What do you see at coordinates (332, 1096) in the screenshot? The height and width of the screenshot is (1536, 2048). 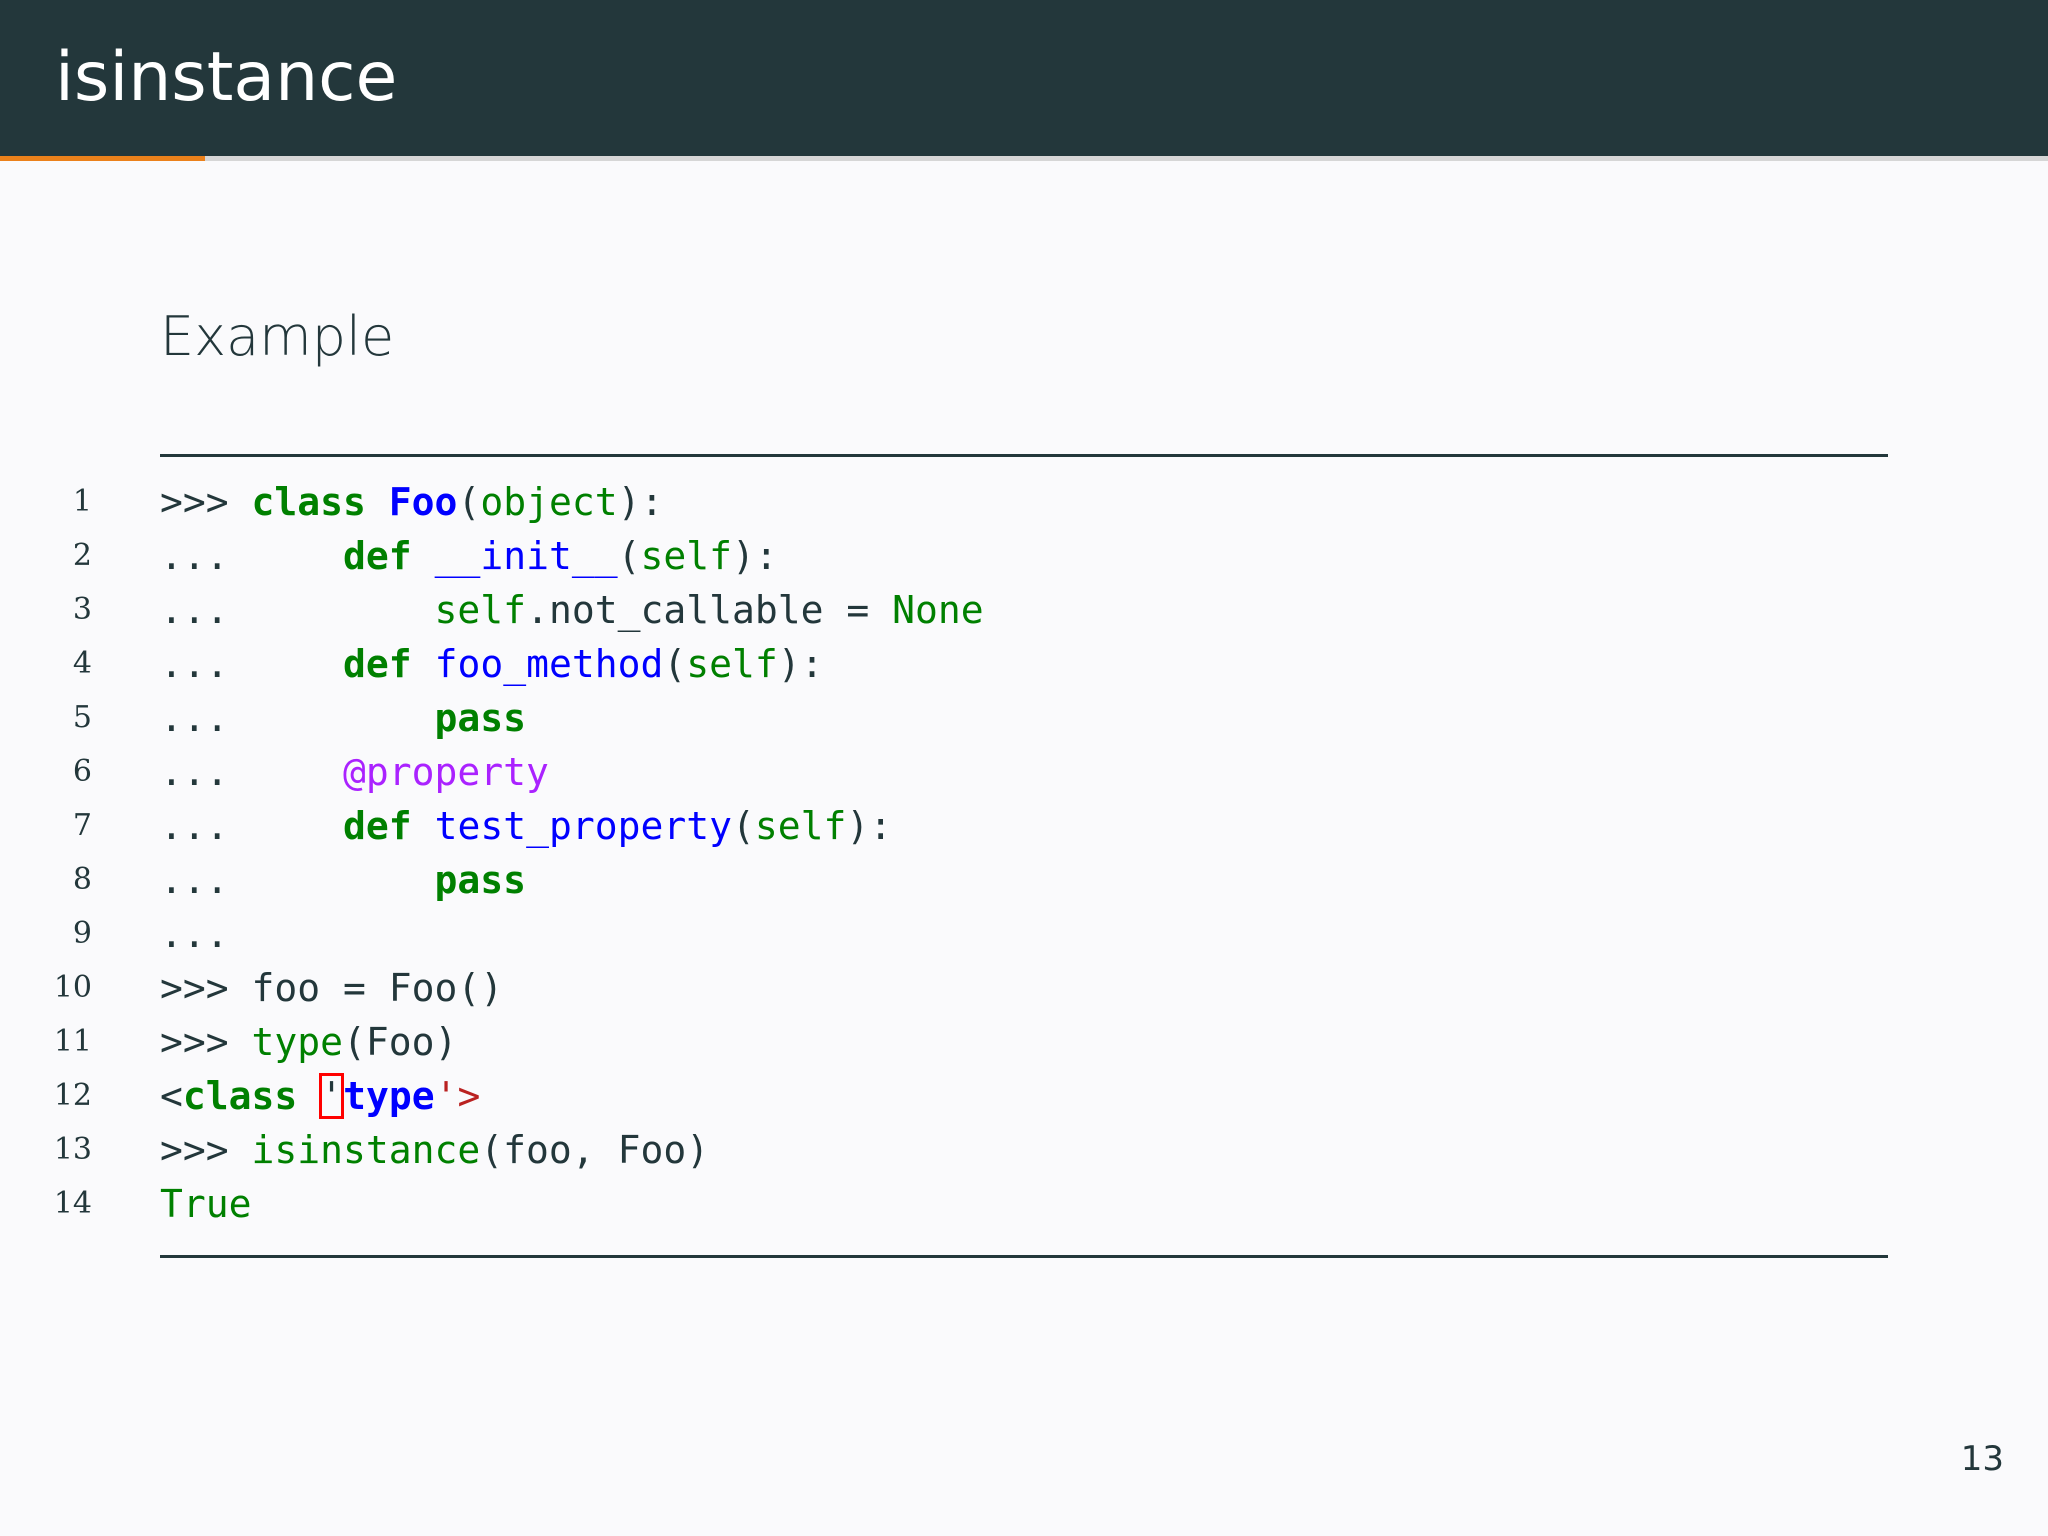 I see `error-highlight-token: '` at bounding box center [332, 1096].